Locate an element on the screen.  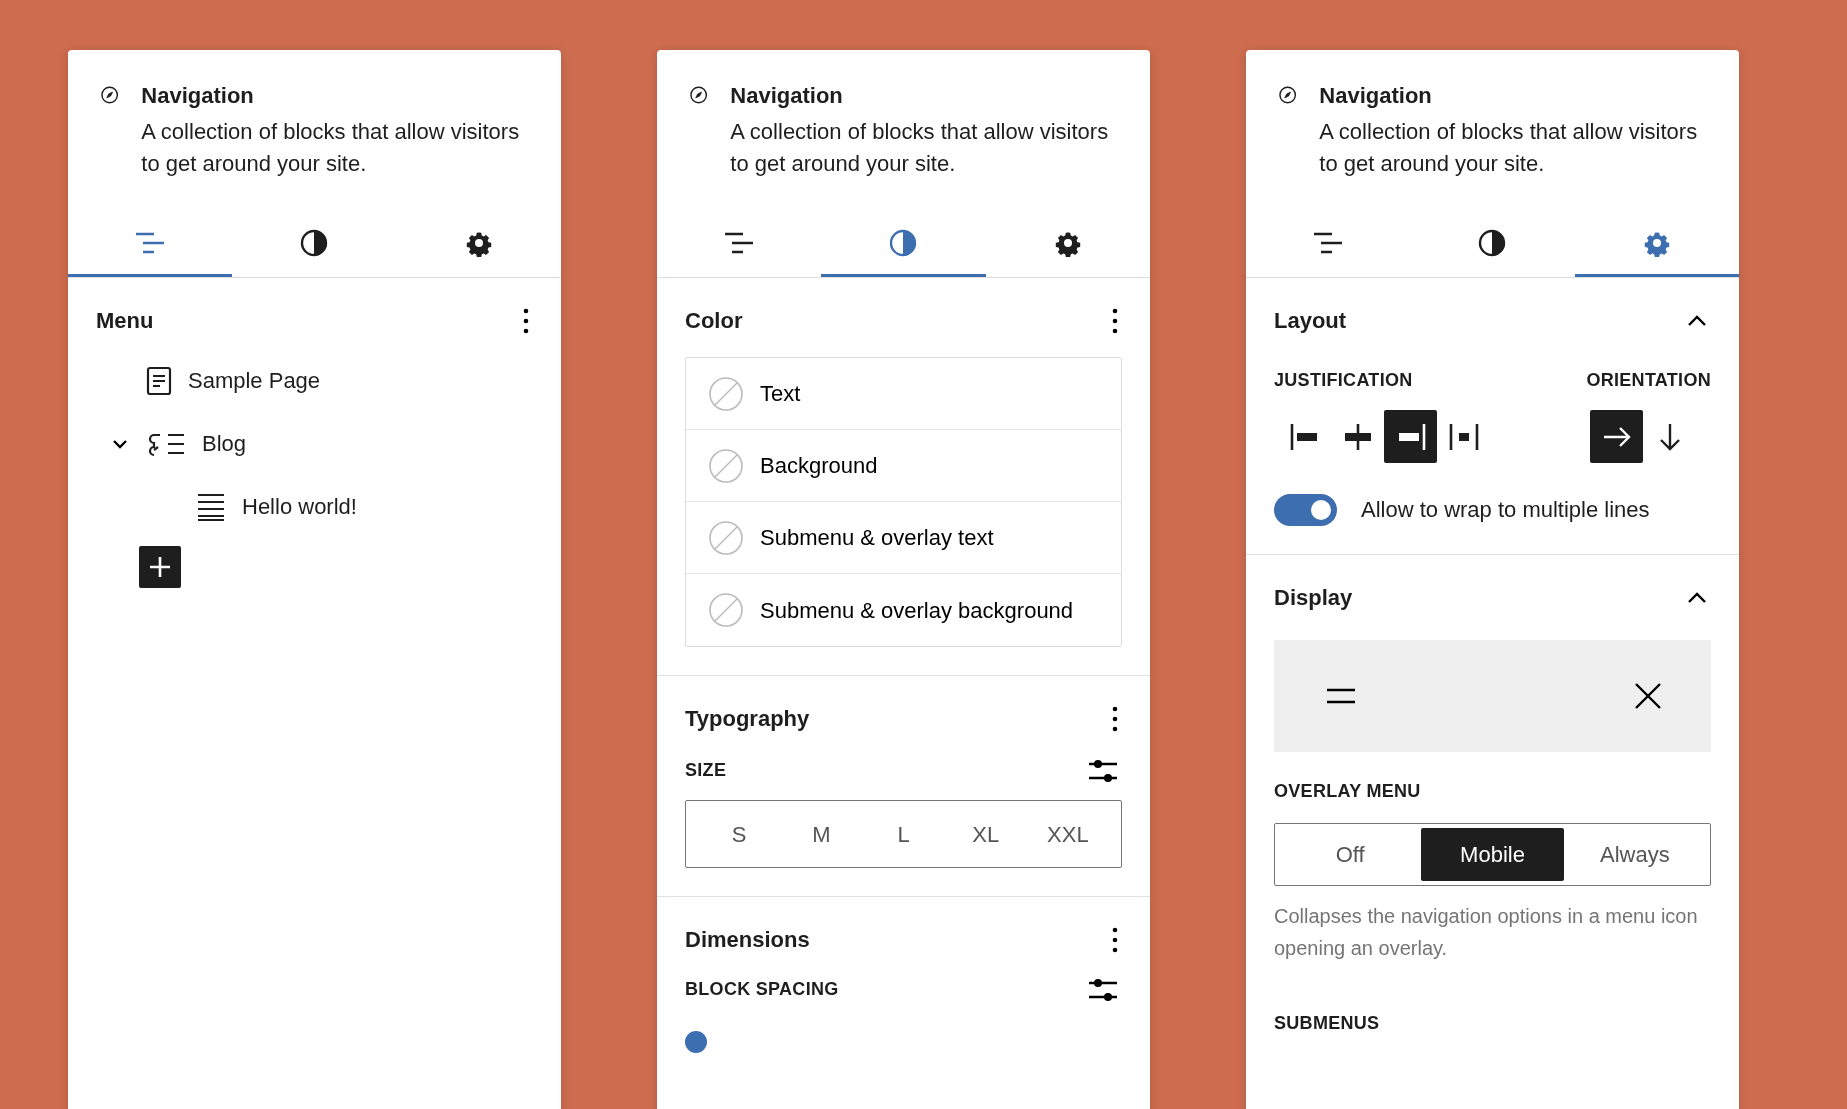
color-option: Background is located at coordinates (903, 466).